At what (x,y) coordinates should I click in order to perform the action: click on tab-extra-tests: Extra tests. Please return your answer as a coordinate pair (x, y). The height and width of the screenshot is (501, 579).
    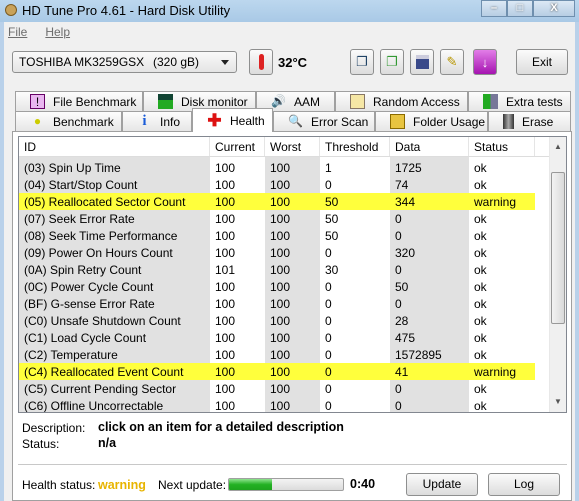
    Looking at the image, I should click on (519, 101).